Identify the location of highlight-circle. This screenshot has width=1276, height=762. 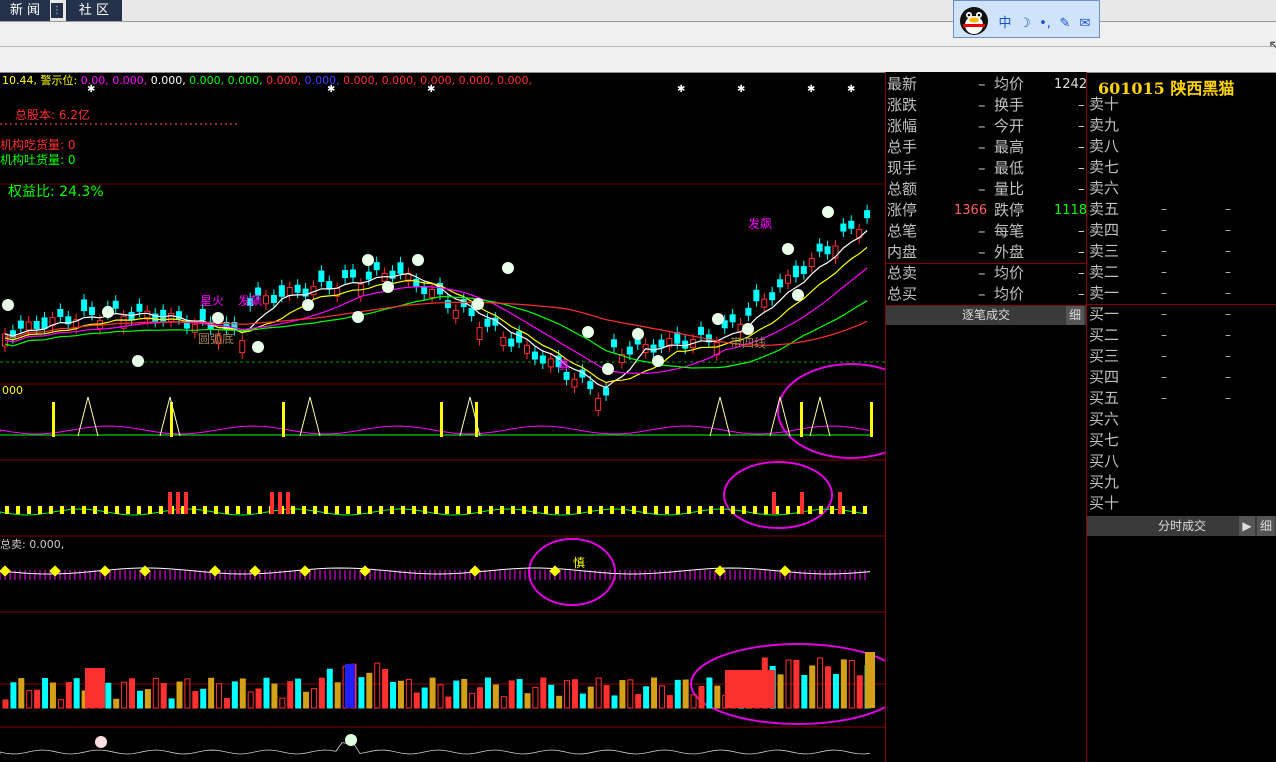
(831, 411).